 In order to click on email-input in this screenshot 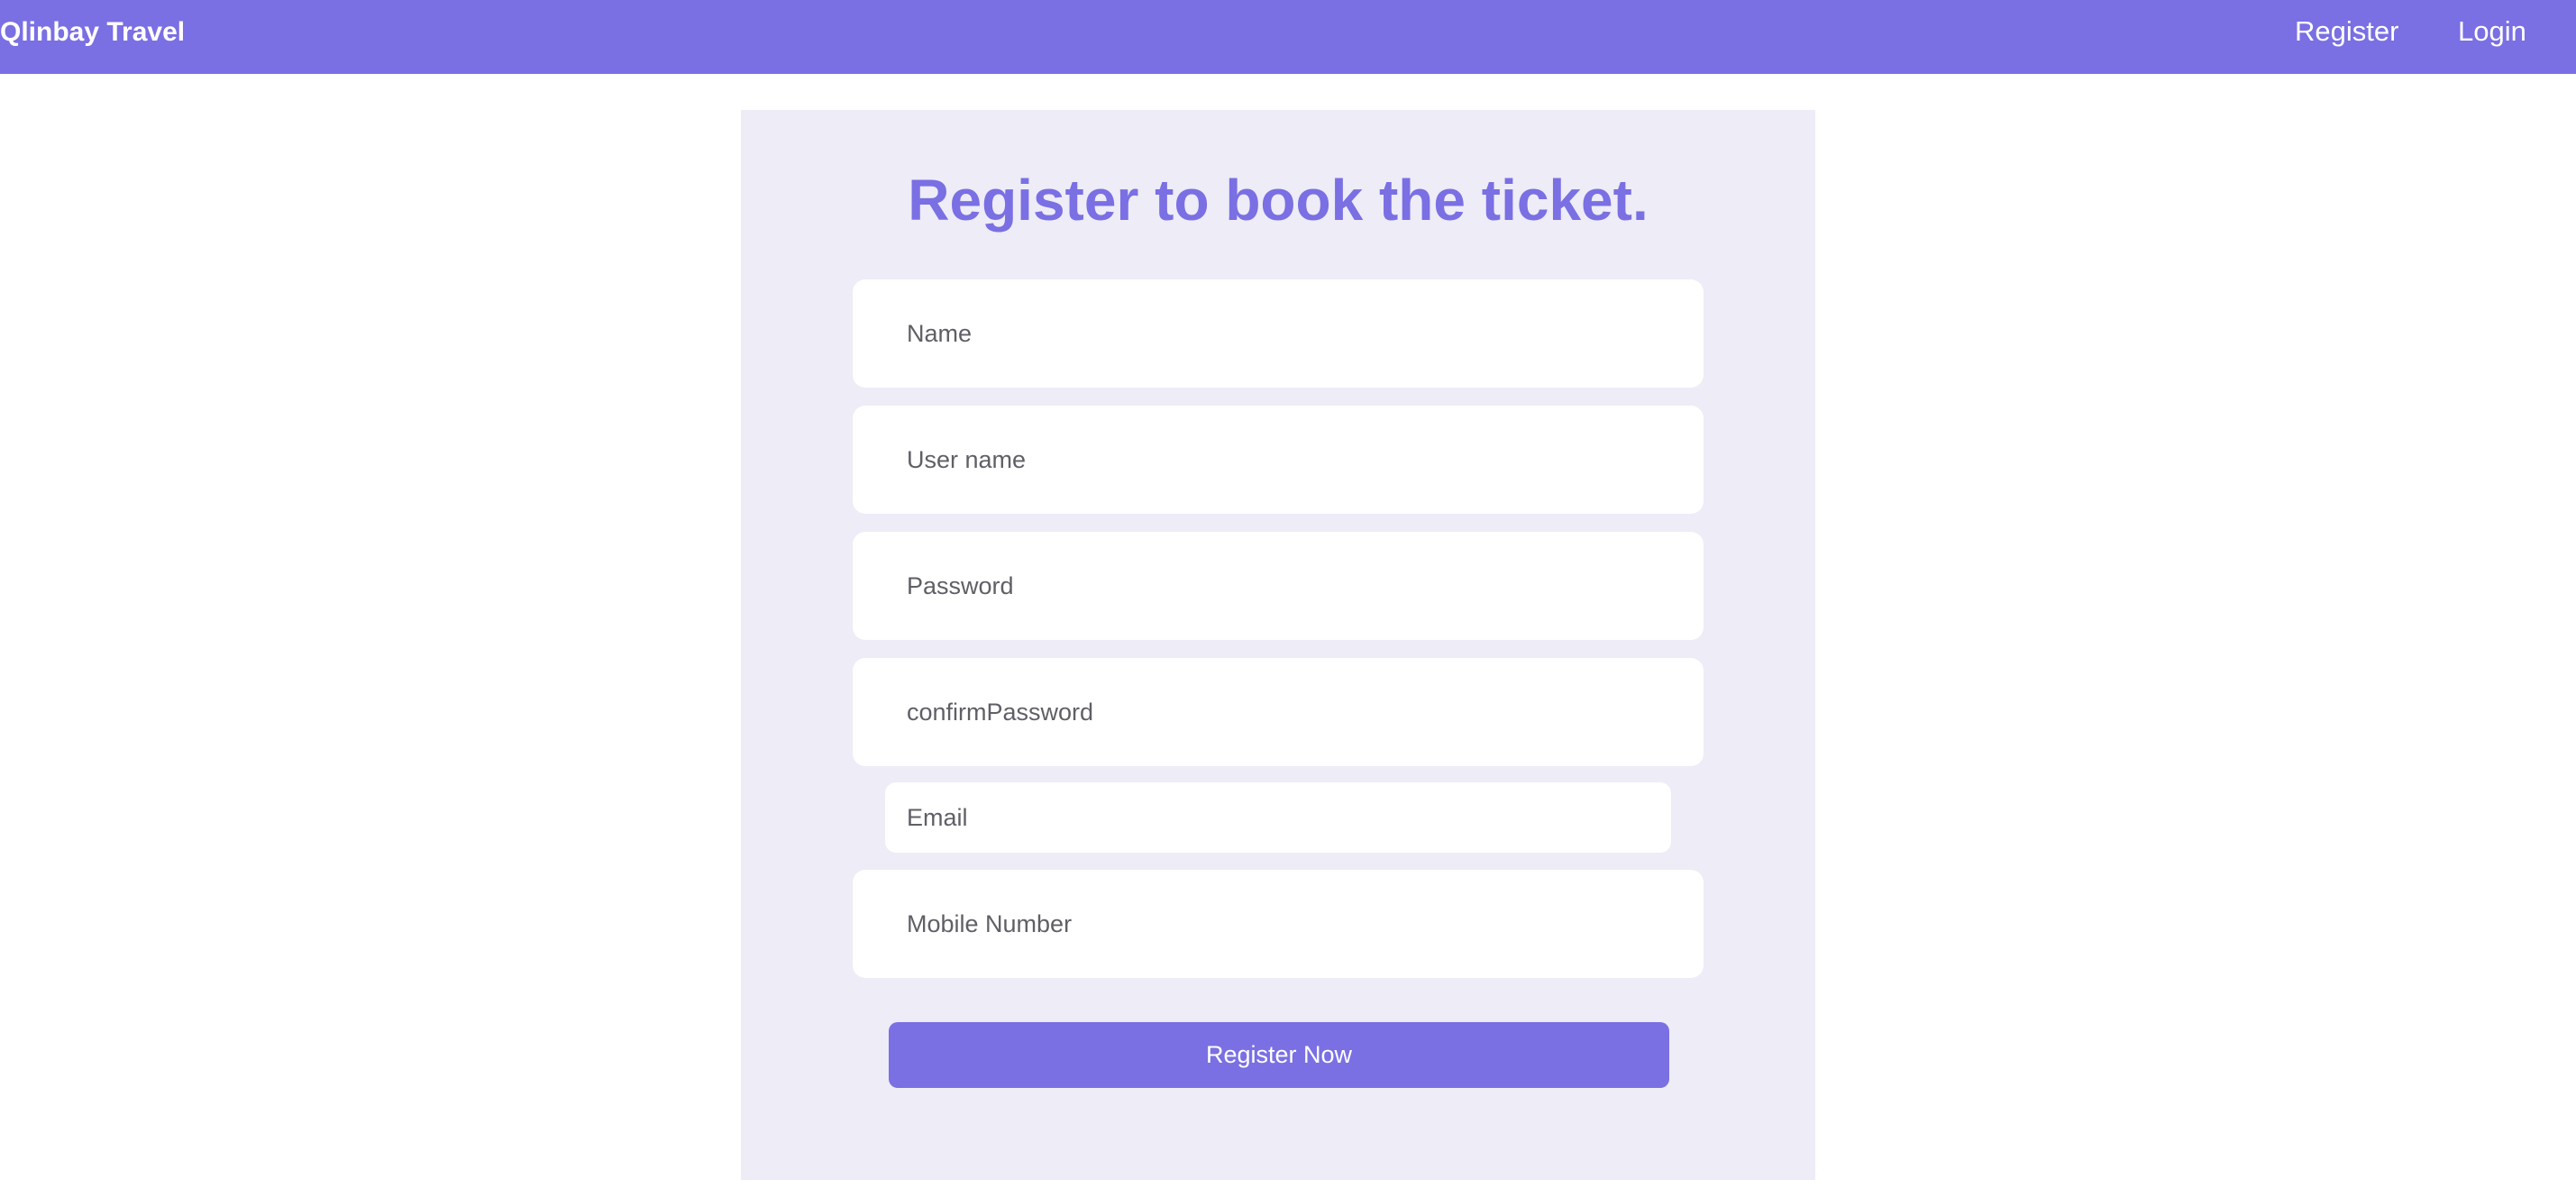, I will do `click(1278, 817)`.